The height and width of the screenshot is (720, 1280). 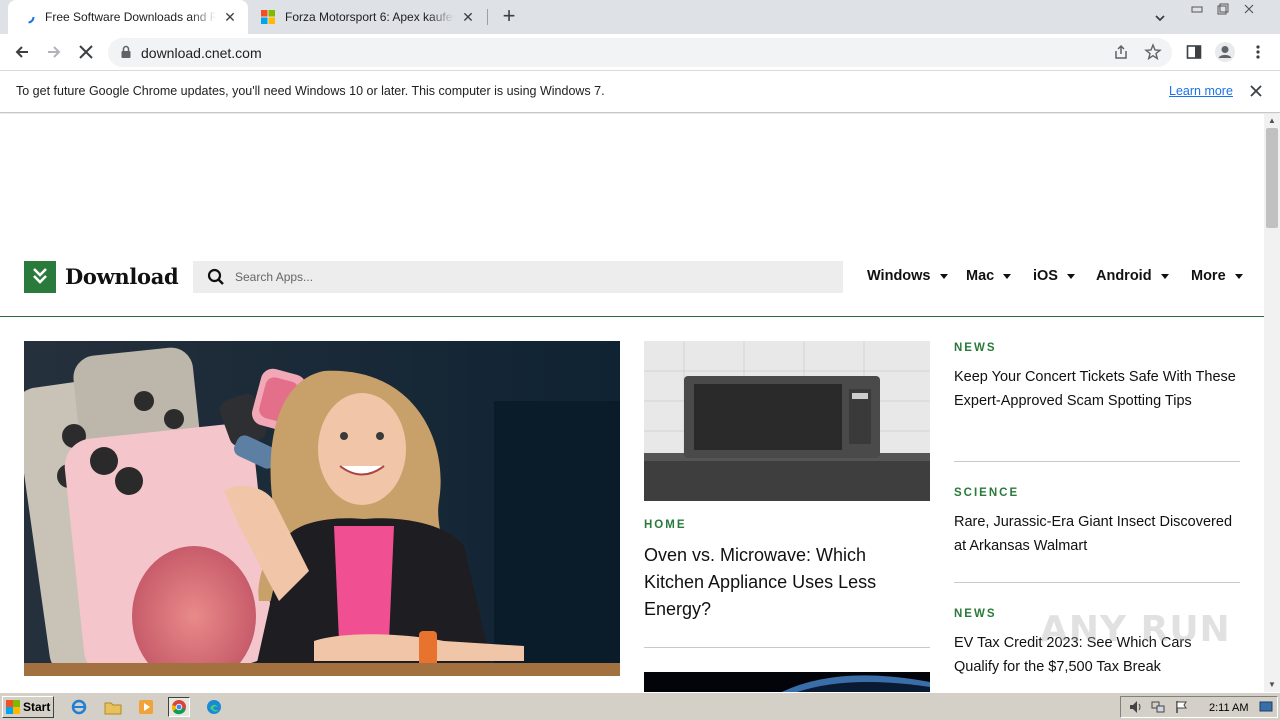 I want to click on search-bar, so click(x=518, y=277).